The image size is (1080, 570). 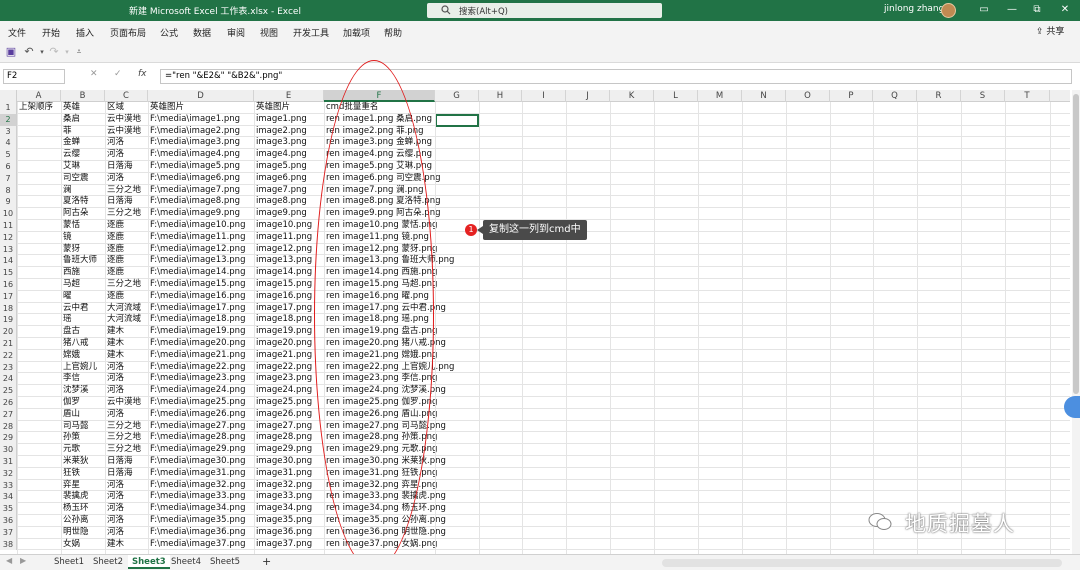 I want to click on cell-b33: 弈星, so click(x=83, y=486).